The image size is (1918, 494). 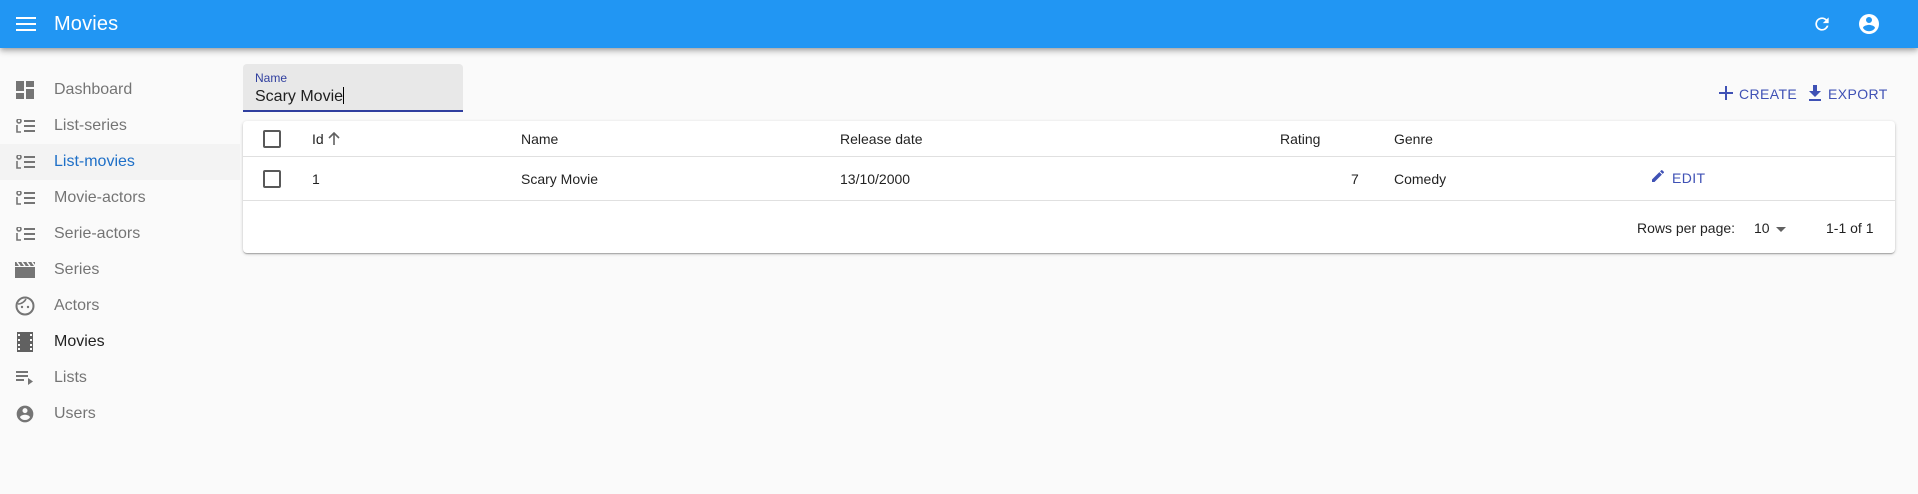 What do you see at coordinates (75, 413) in the screenshot?
I see `sidebar-item-label: Users` at bounding box center [75, 413].